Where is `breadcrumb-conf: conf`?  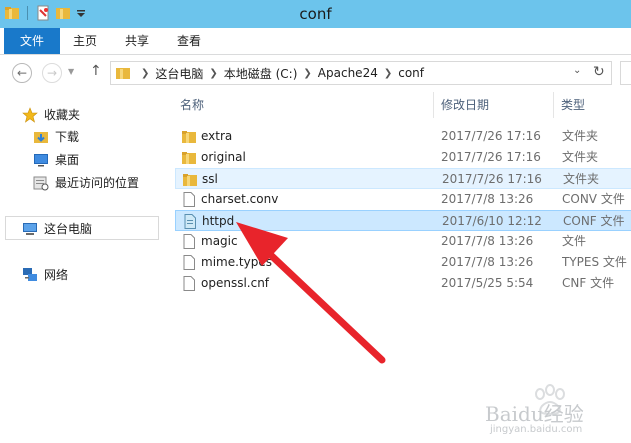
breadcrumb-conf: conf is located at coordinates (411, 73).